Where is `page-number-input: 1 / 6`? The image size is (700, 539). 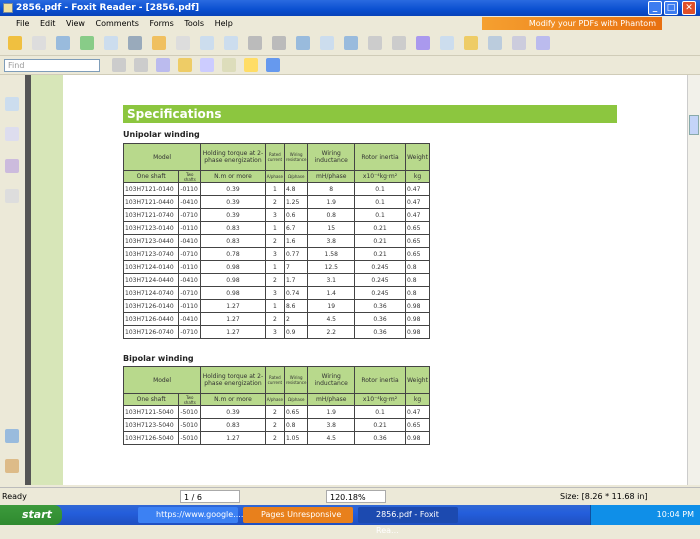 page-number-input: 1 / 6 is located at coordinates (210, 496).